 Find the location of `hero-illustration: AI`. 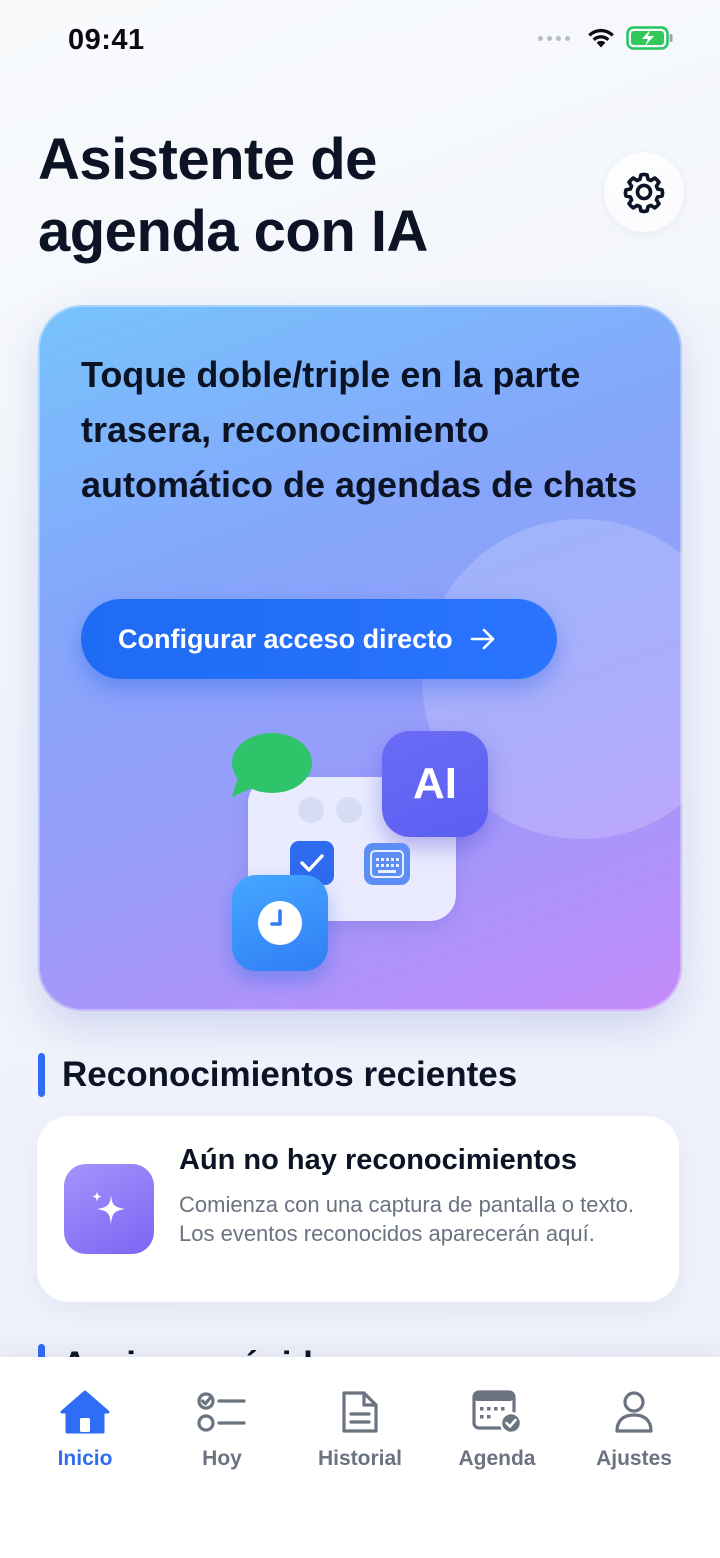

hero-illustration: AI is located at coordinates (364, 855).